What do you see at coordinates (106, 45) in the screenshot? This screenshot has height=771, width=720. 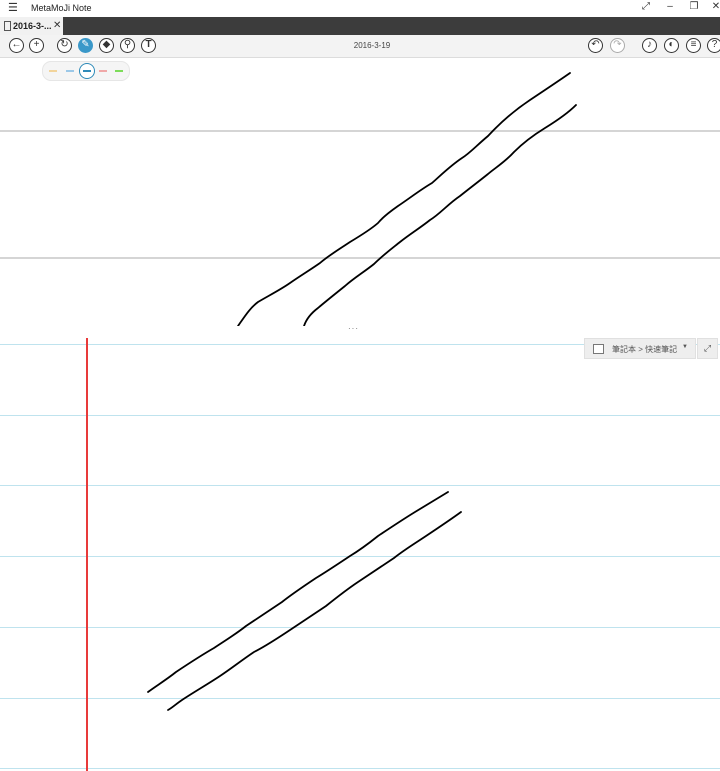 I see `eraser-icon: ◆` at bounding box center [106, 45].